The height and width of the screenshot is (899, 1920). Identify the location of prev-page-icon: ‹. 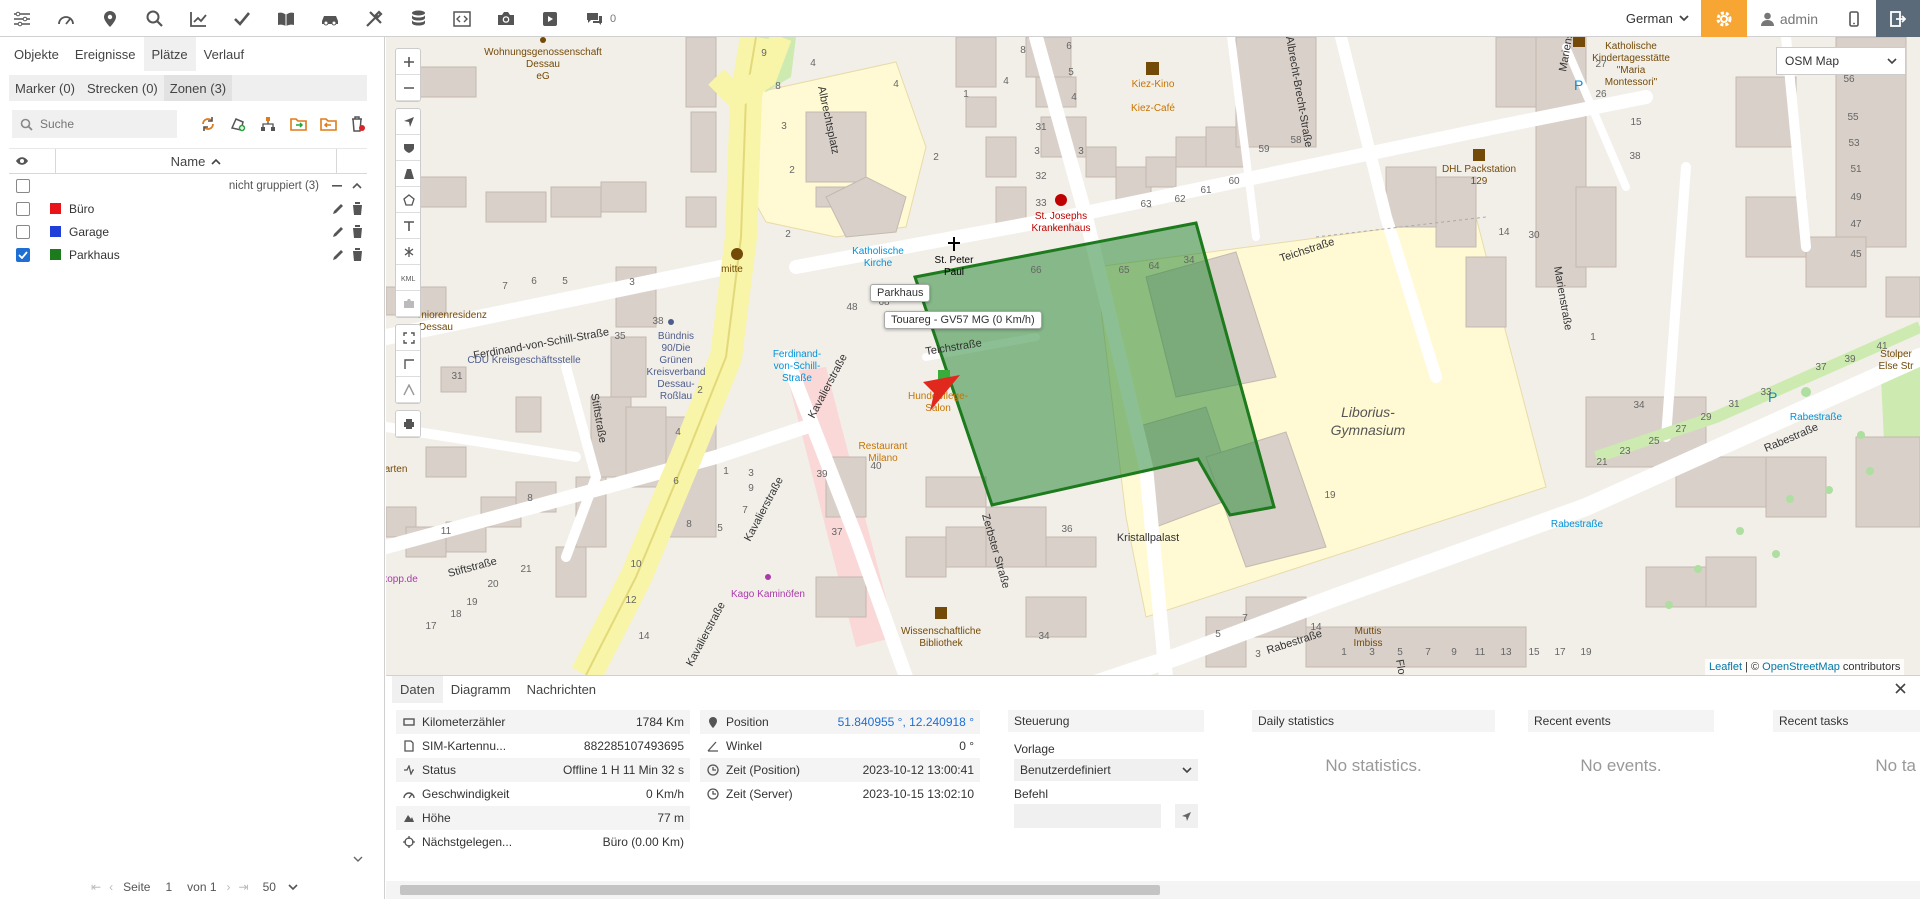
(111, 887).